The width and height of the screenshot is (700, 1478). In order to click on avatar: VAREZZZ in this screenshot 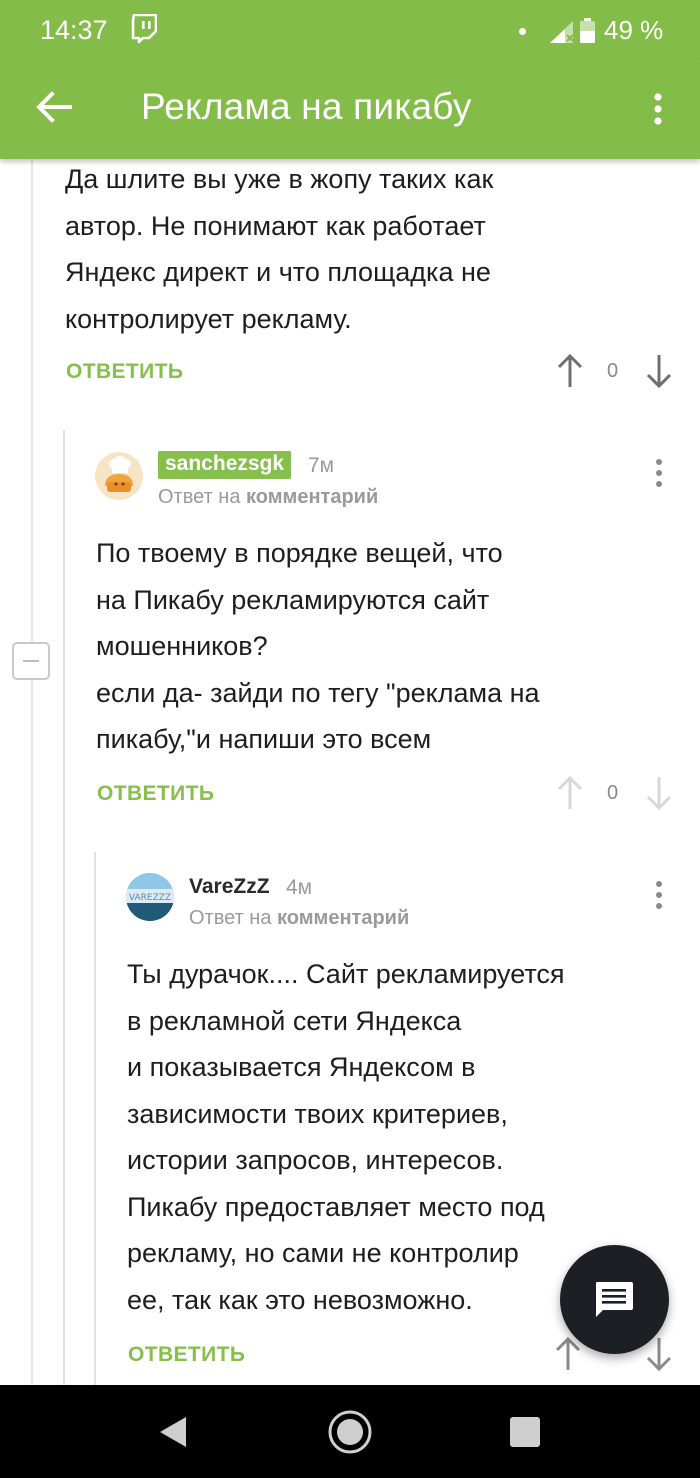, I will do `click(150, 897)`.